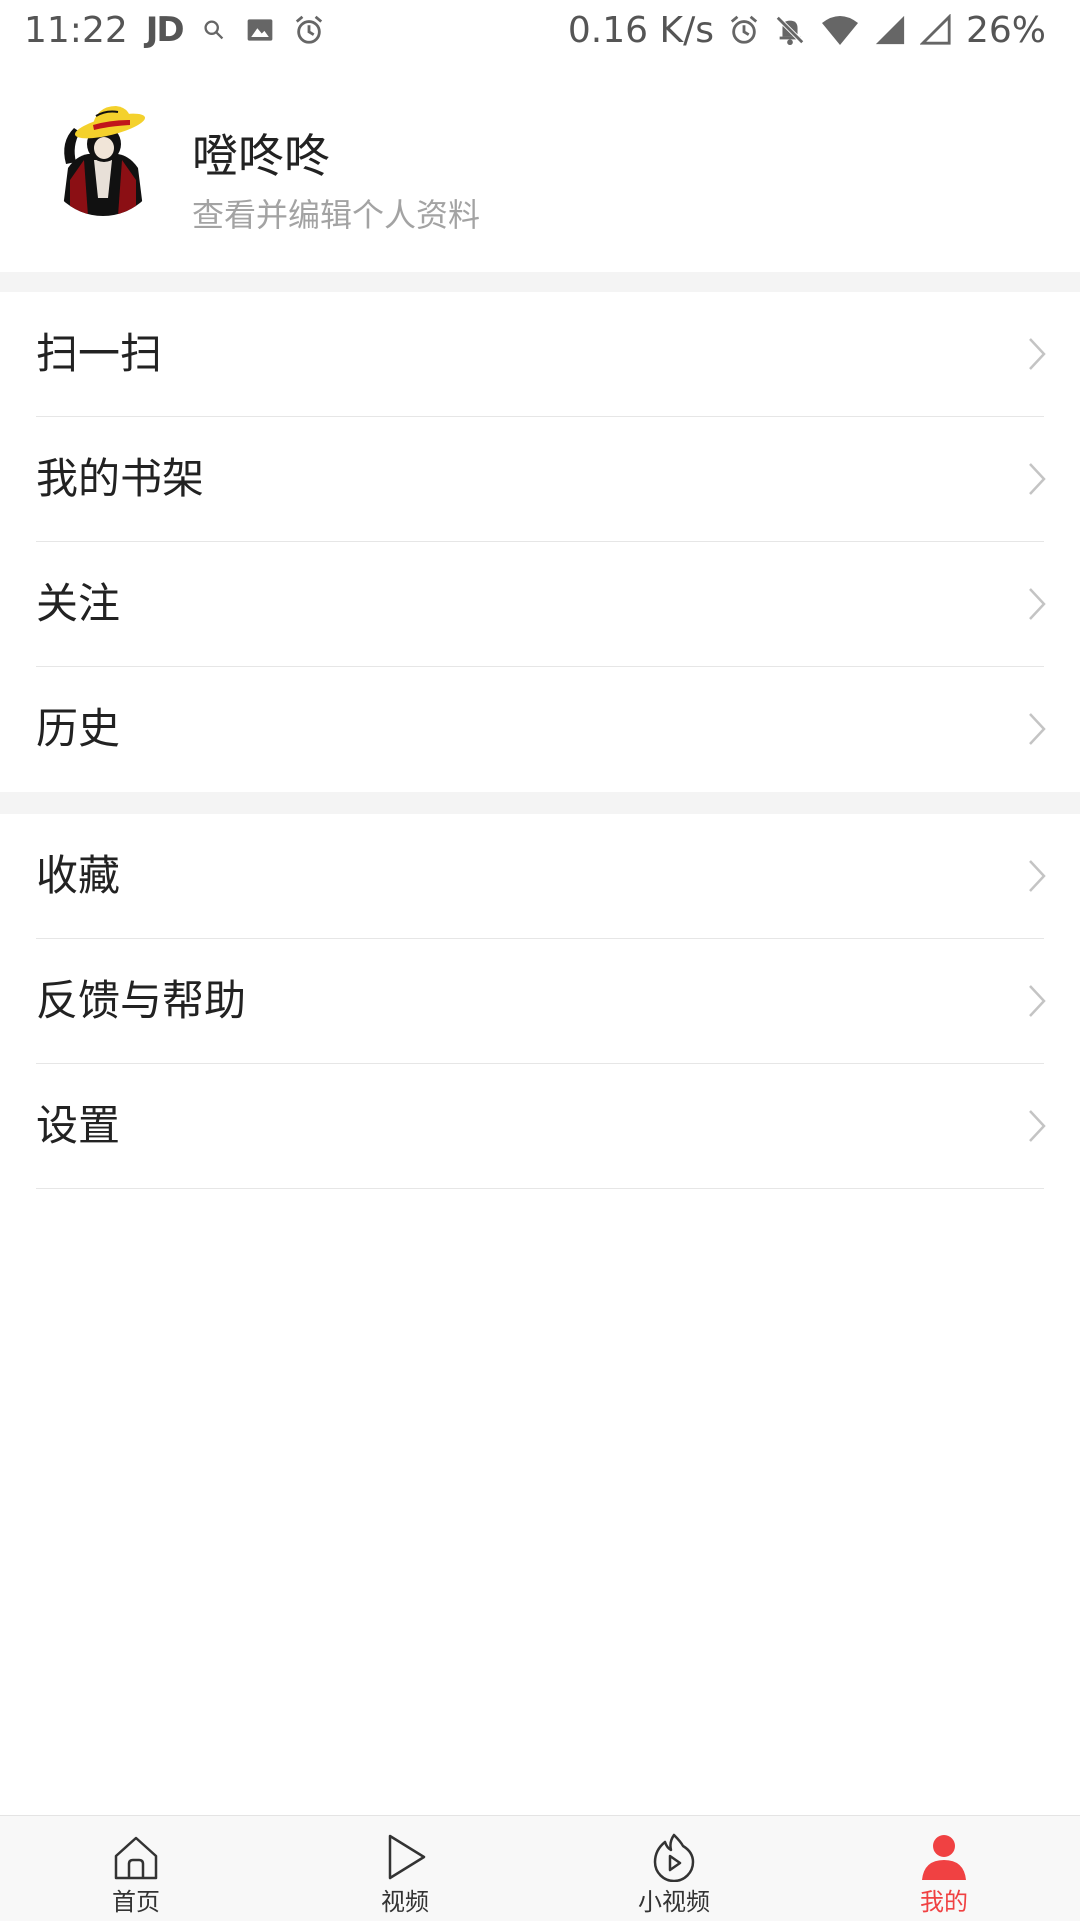 Image resolution: width=1080 pixels, height=1921 pixels. I want to click on play-icon, so click(407, 1857).